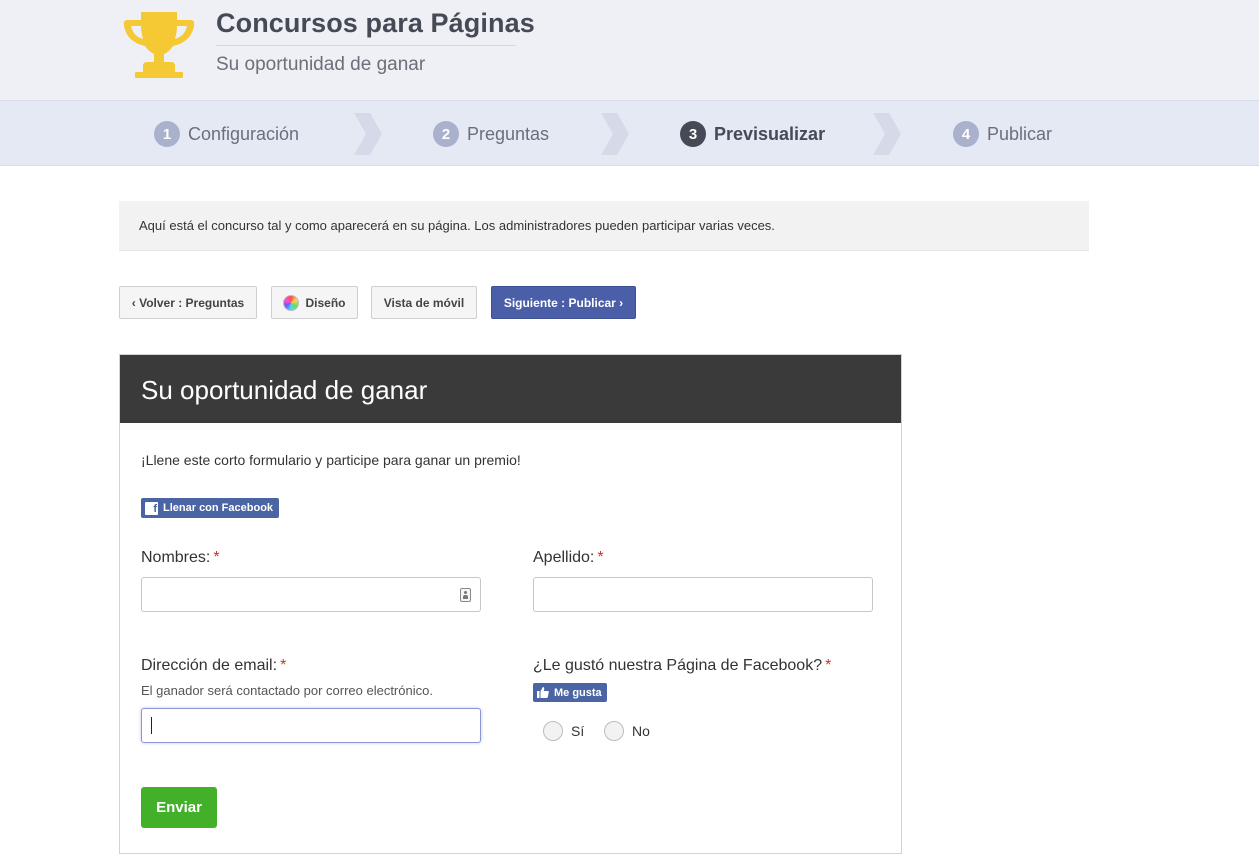 The width and height of the screenshot is (1259, 854). What do you see at coordinates (244, 133) in the screenshot?
I see `step-label: Configuración` at bounding box center [244, 133].